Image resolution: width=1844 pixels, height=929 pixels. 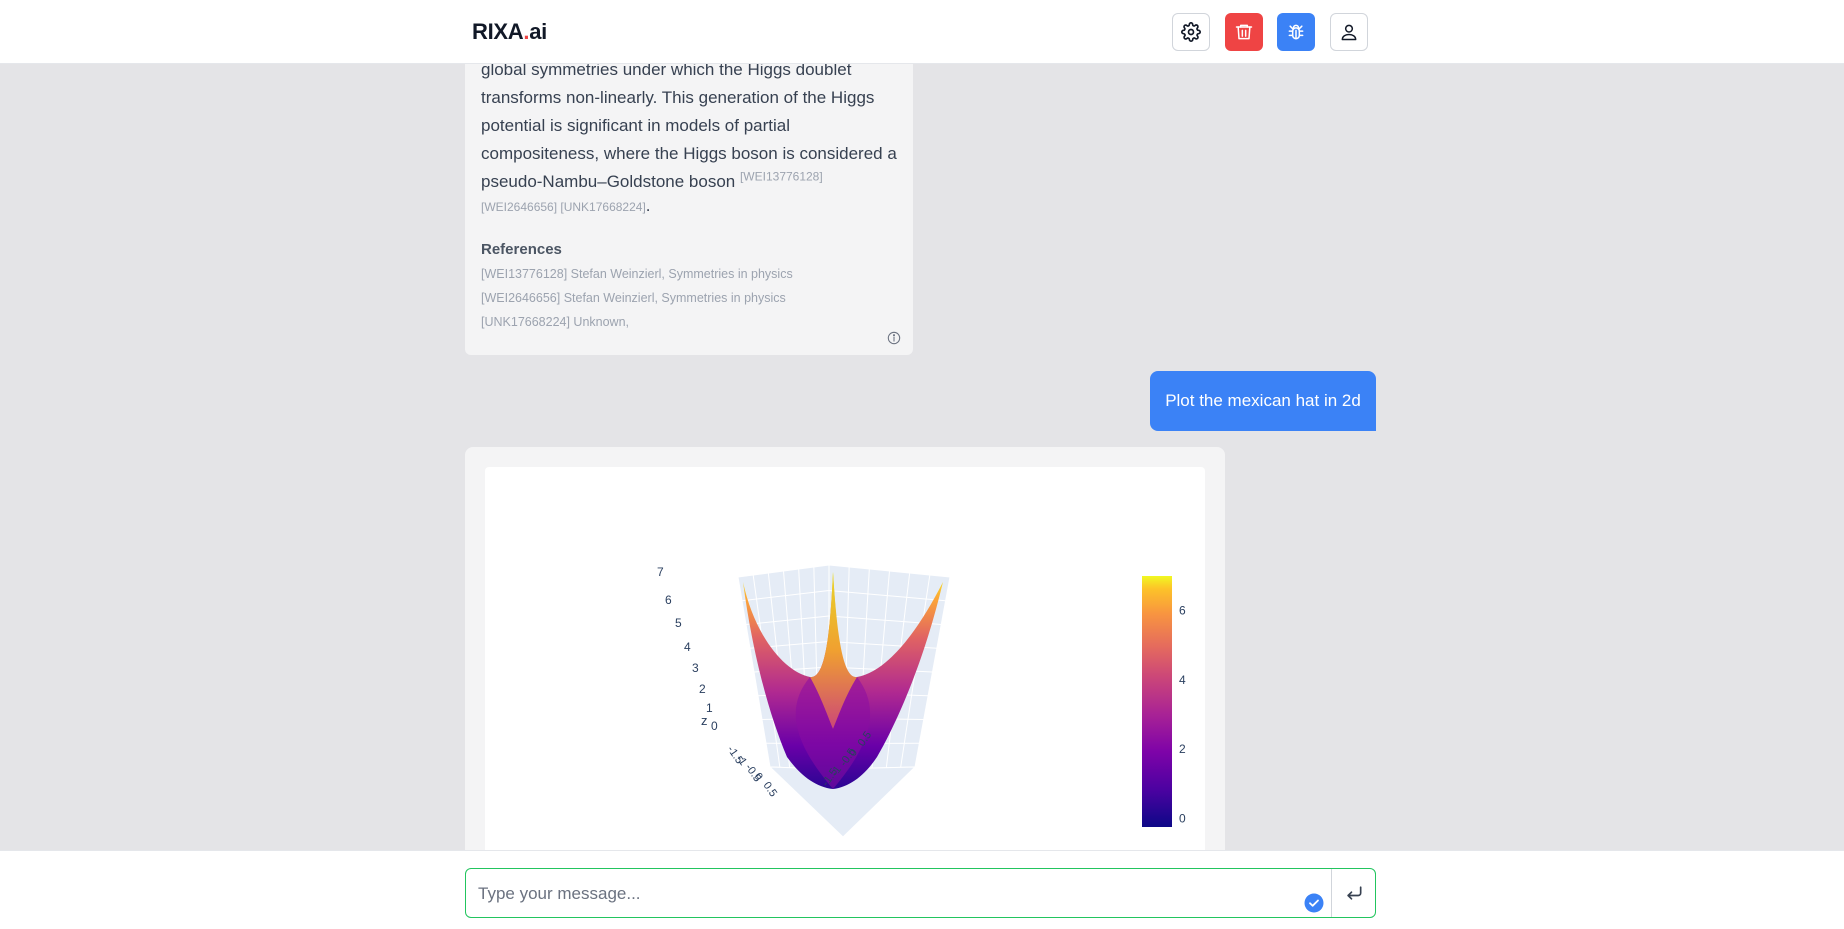 I want to click on debug-button, so click(x=1296, y=32).